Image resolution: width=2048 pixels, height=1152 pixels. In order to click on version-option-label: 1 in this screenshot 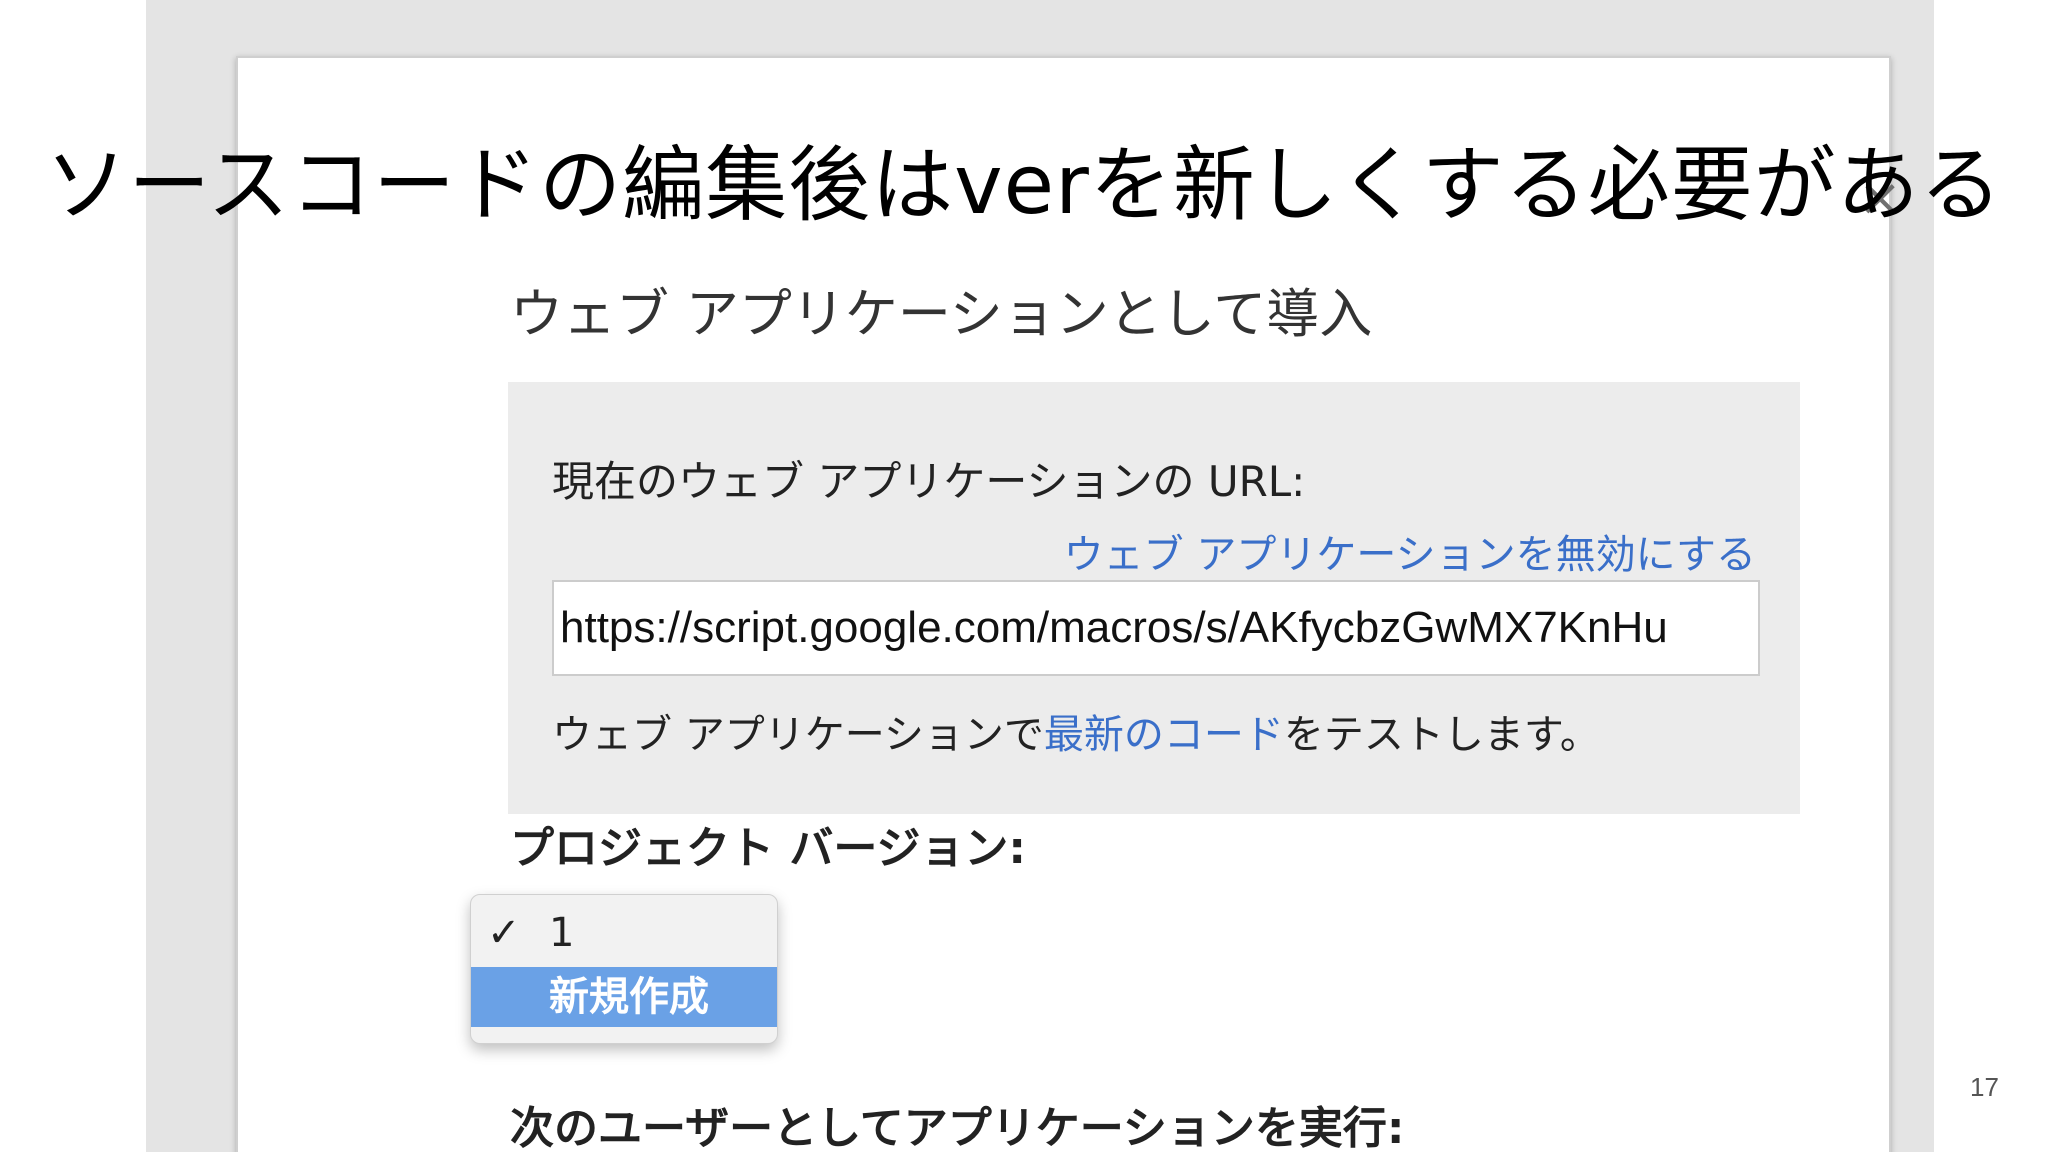, I will do `click(562, 933)`.